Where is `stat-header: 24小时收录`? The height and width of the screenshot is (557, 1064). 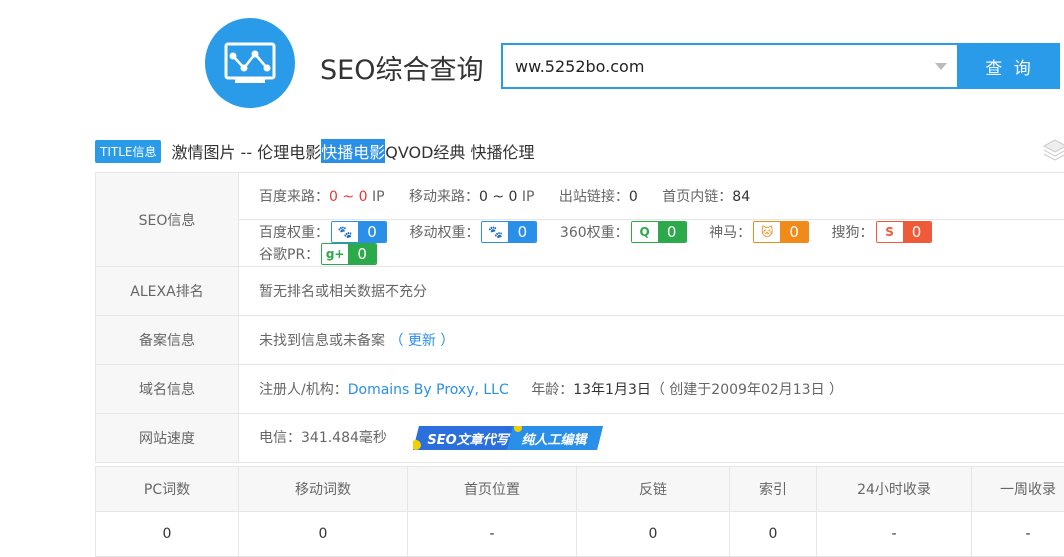
stat-header: 24小时收录 is located at coordinates (894, 489).